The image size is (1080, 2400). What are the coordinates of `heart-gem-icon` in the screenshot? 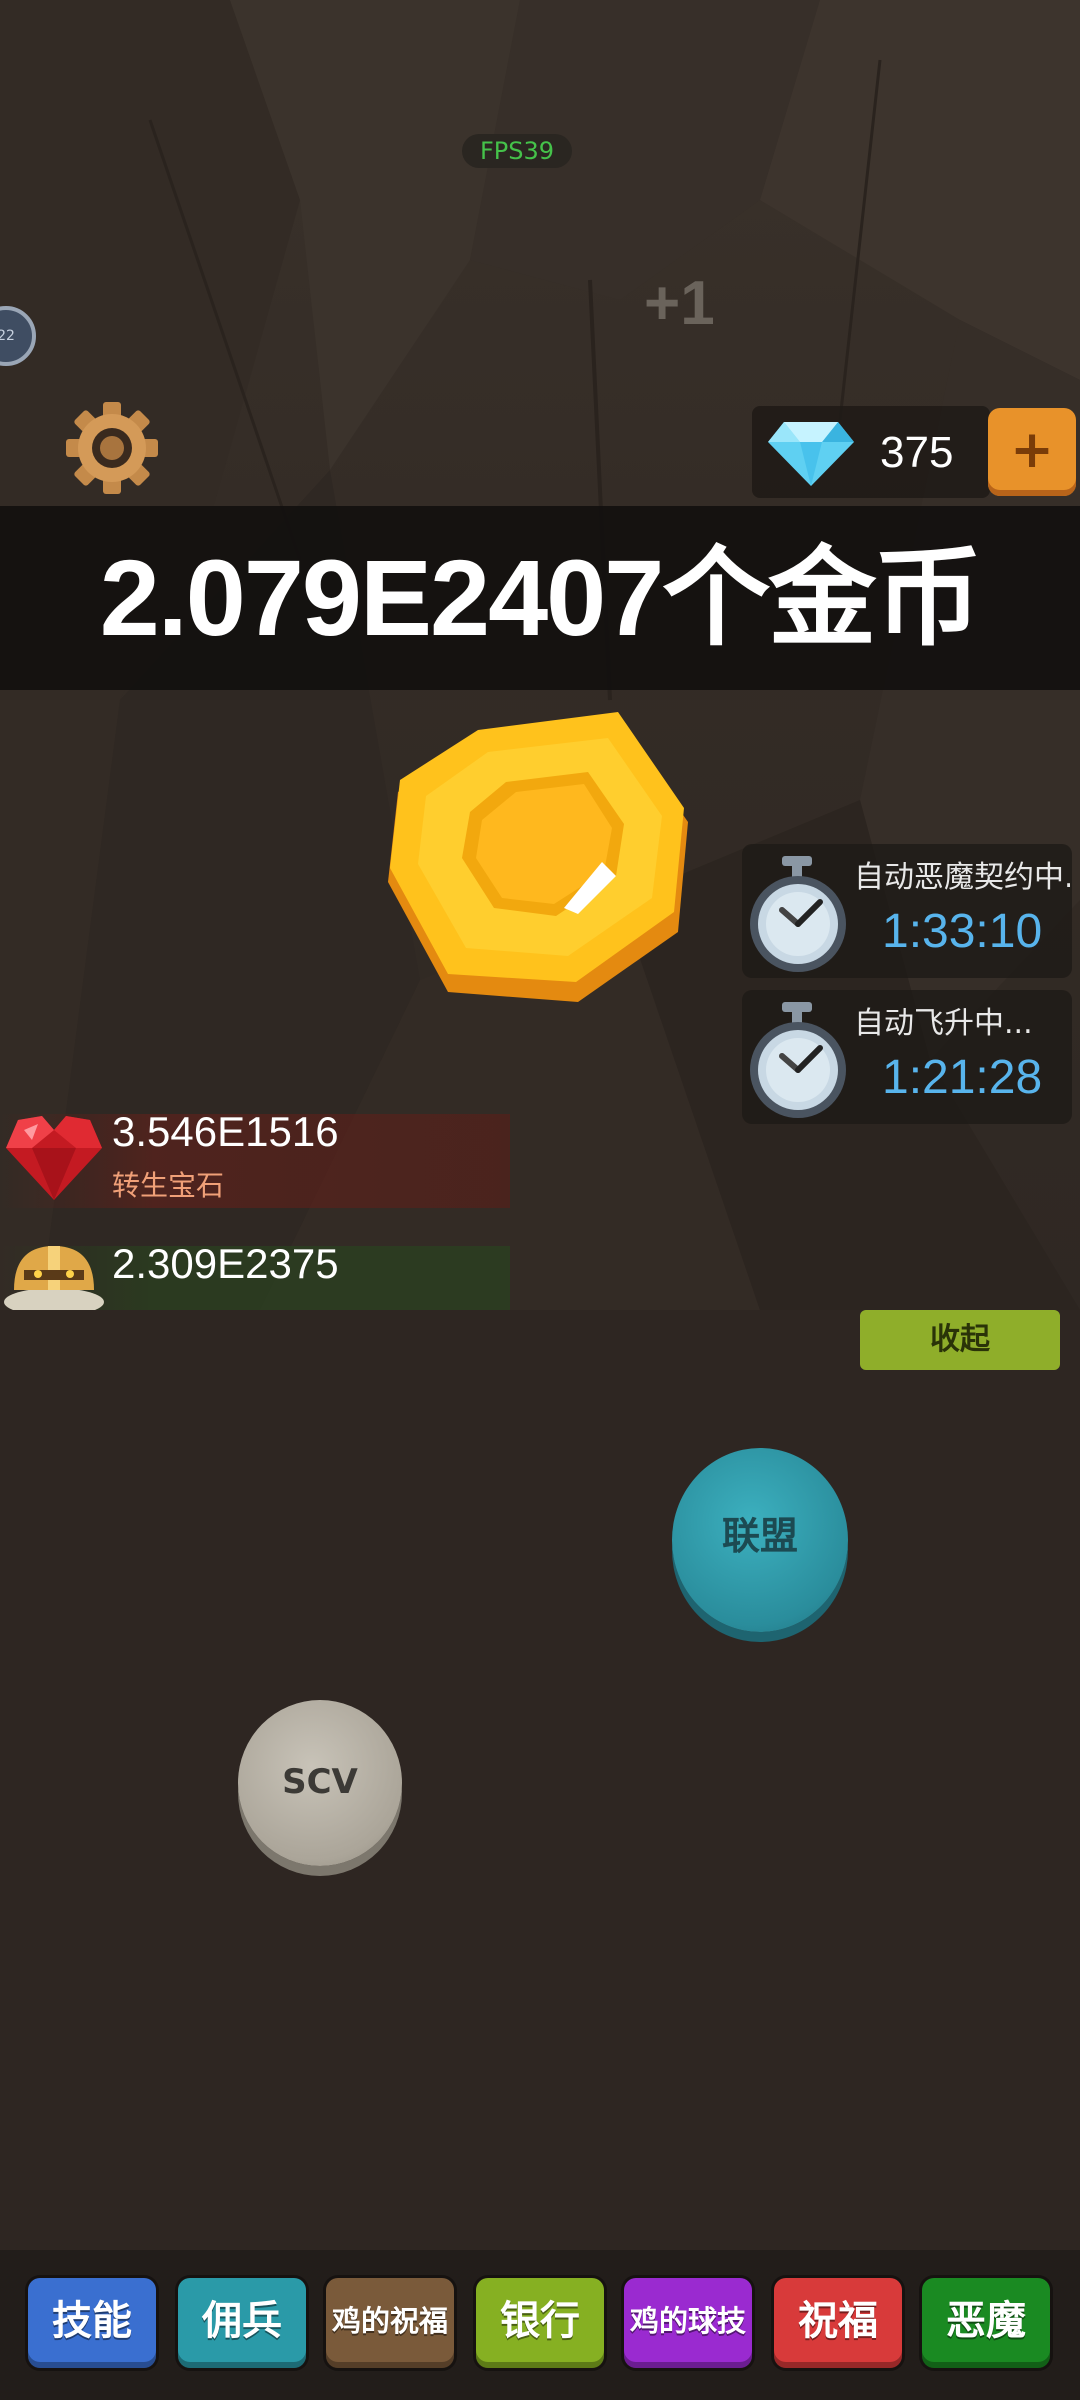 It's located at (54, 1158).